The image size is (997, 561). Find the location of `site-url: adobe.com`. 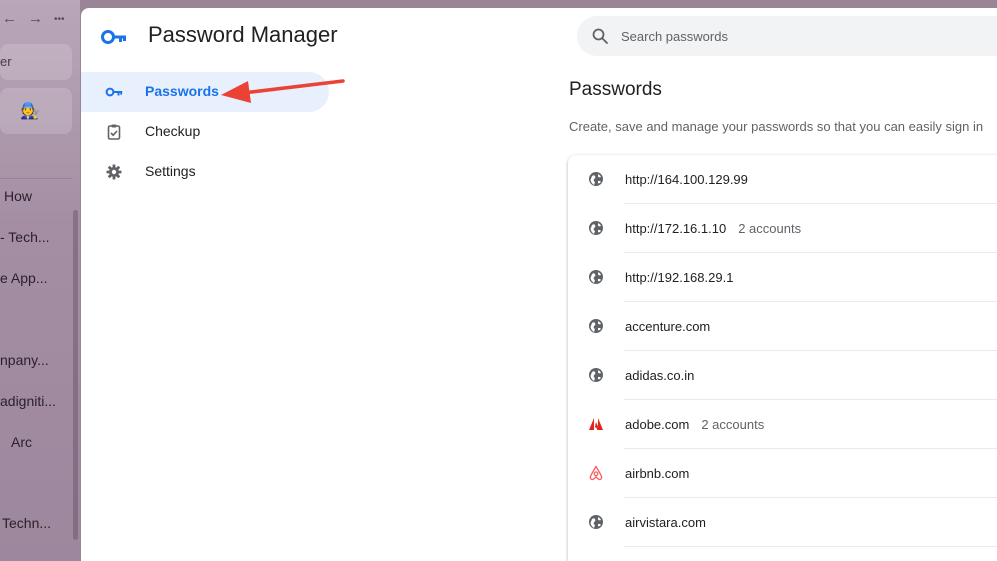

site-url: adobe.com is located at coordinates (657, 424).